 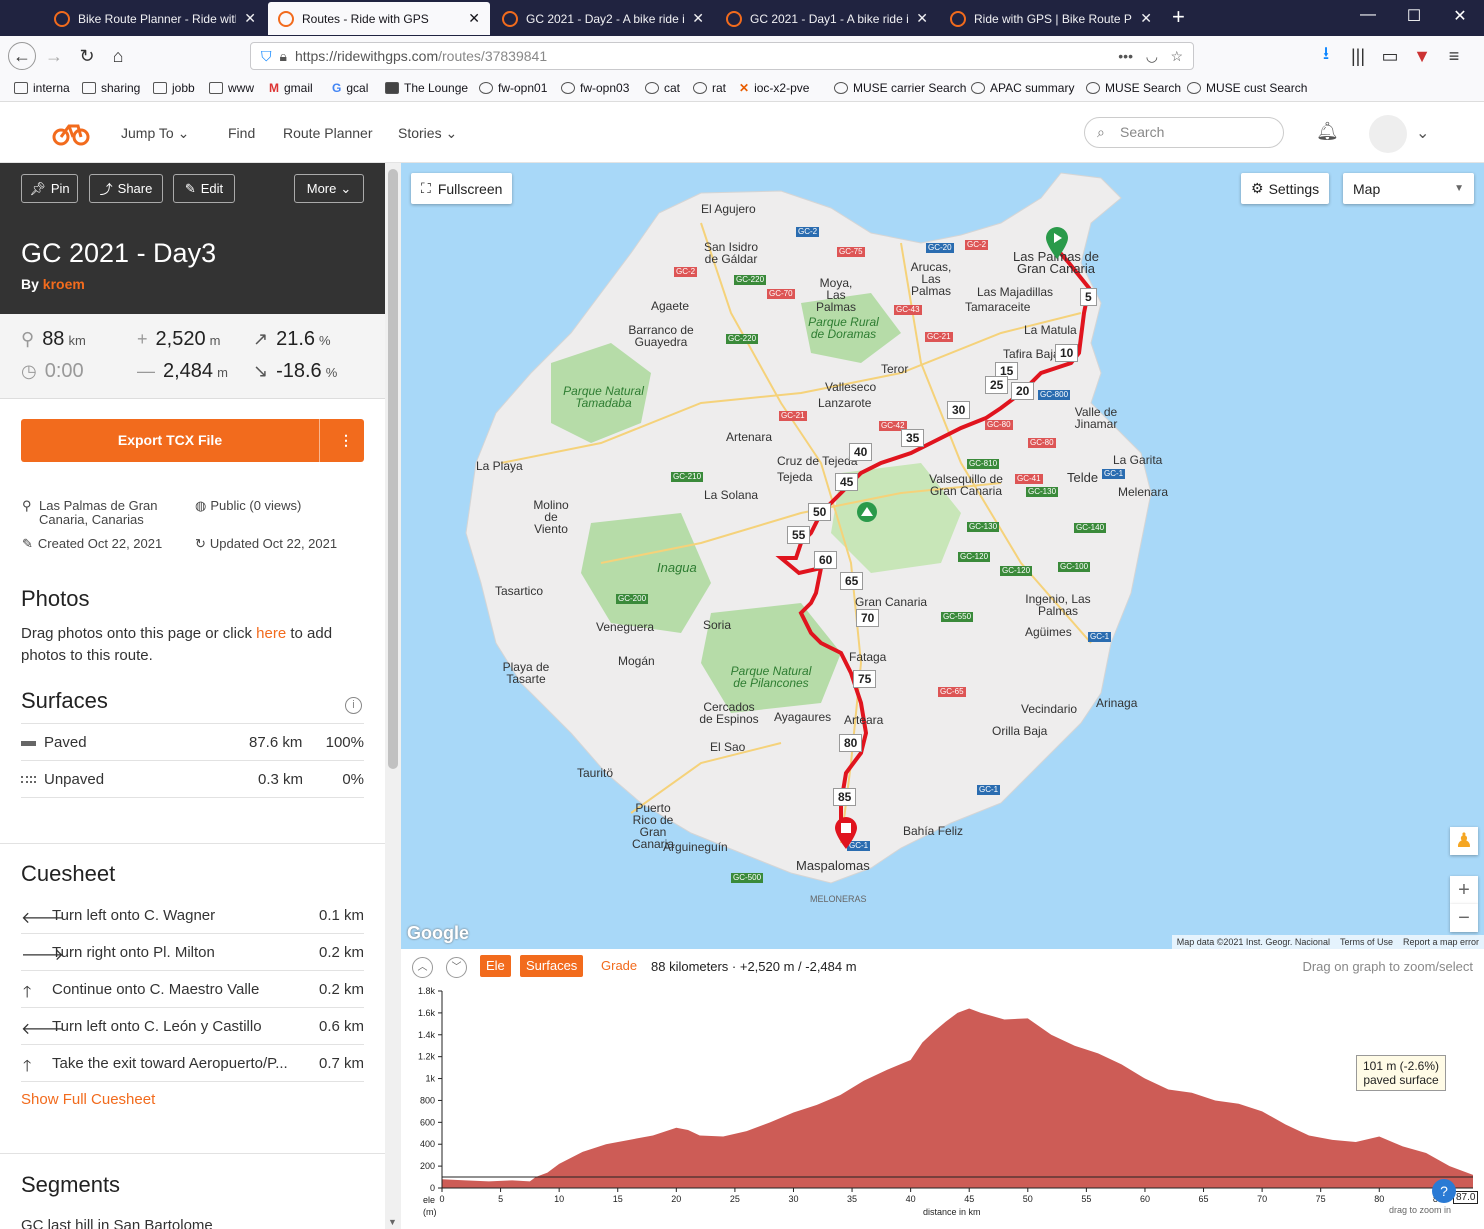 I want to click on bookmark-link: MUSE cust Search, so click(x=1247, y=88).